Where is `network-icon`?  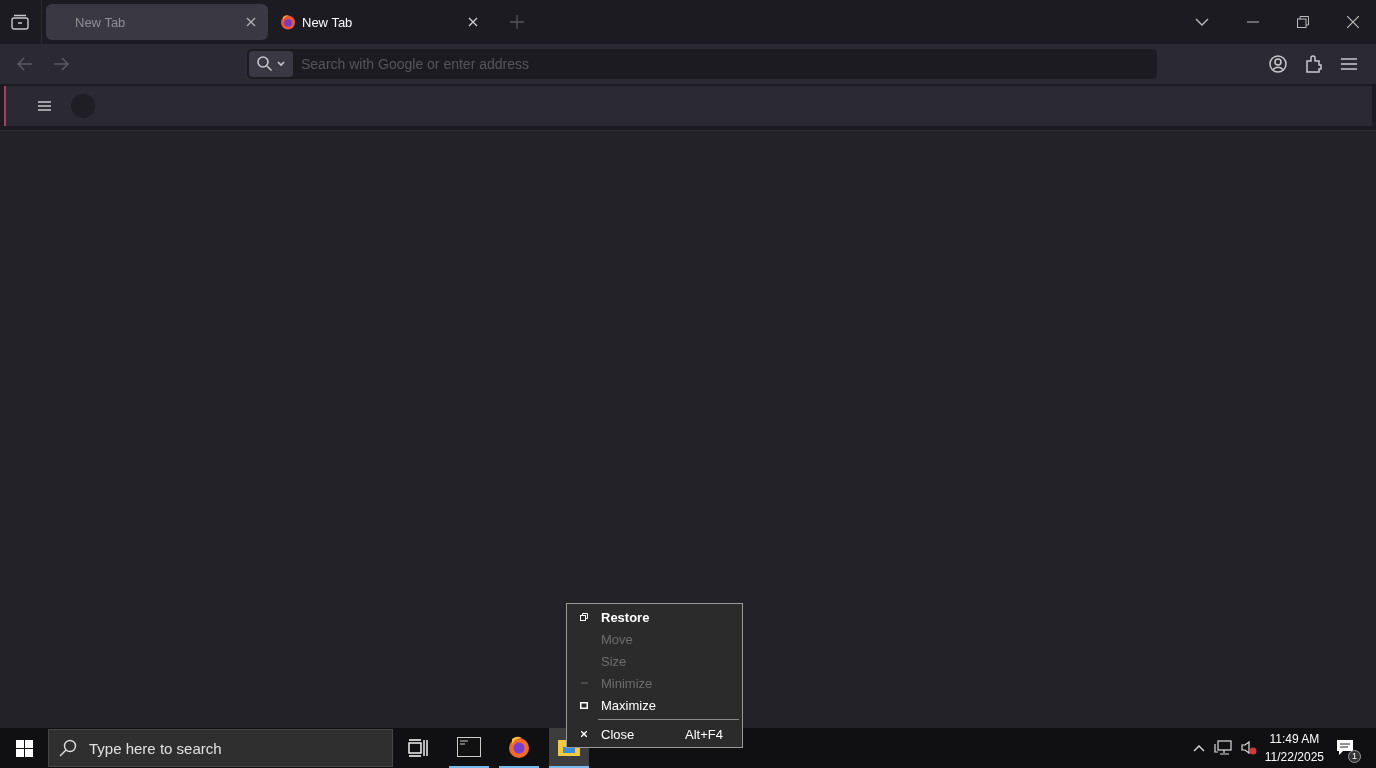
network-icon is located at coordinates (1222, 748).